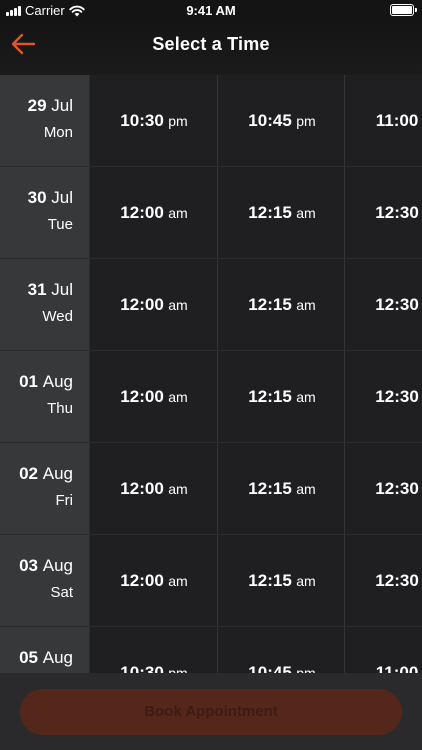  Describe the element at coordinates (60, 408) in the screenshot. I see `day-weekday: Thu` at that location.